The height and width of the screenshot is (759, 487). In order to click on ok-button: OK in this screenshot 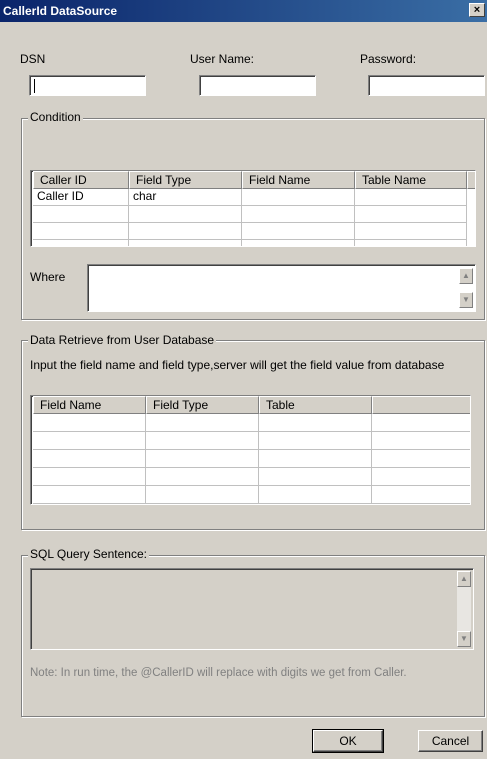, I will do `click(348, 741)`.